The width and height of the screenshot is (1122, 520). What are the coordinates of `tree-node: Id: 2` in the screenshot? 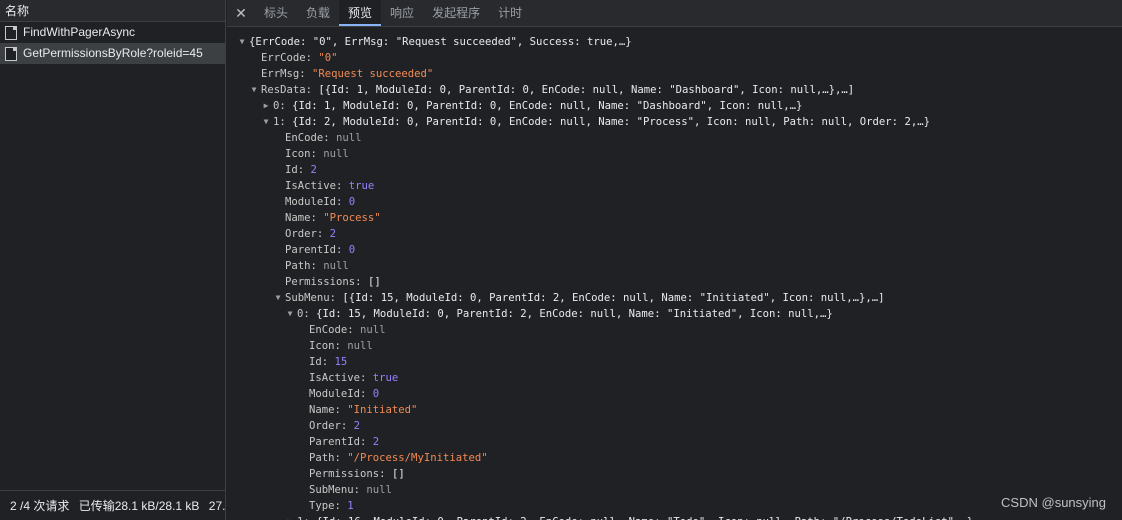 It's located at (301, 170).